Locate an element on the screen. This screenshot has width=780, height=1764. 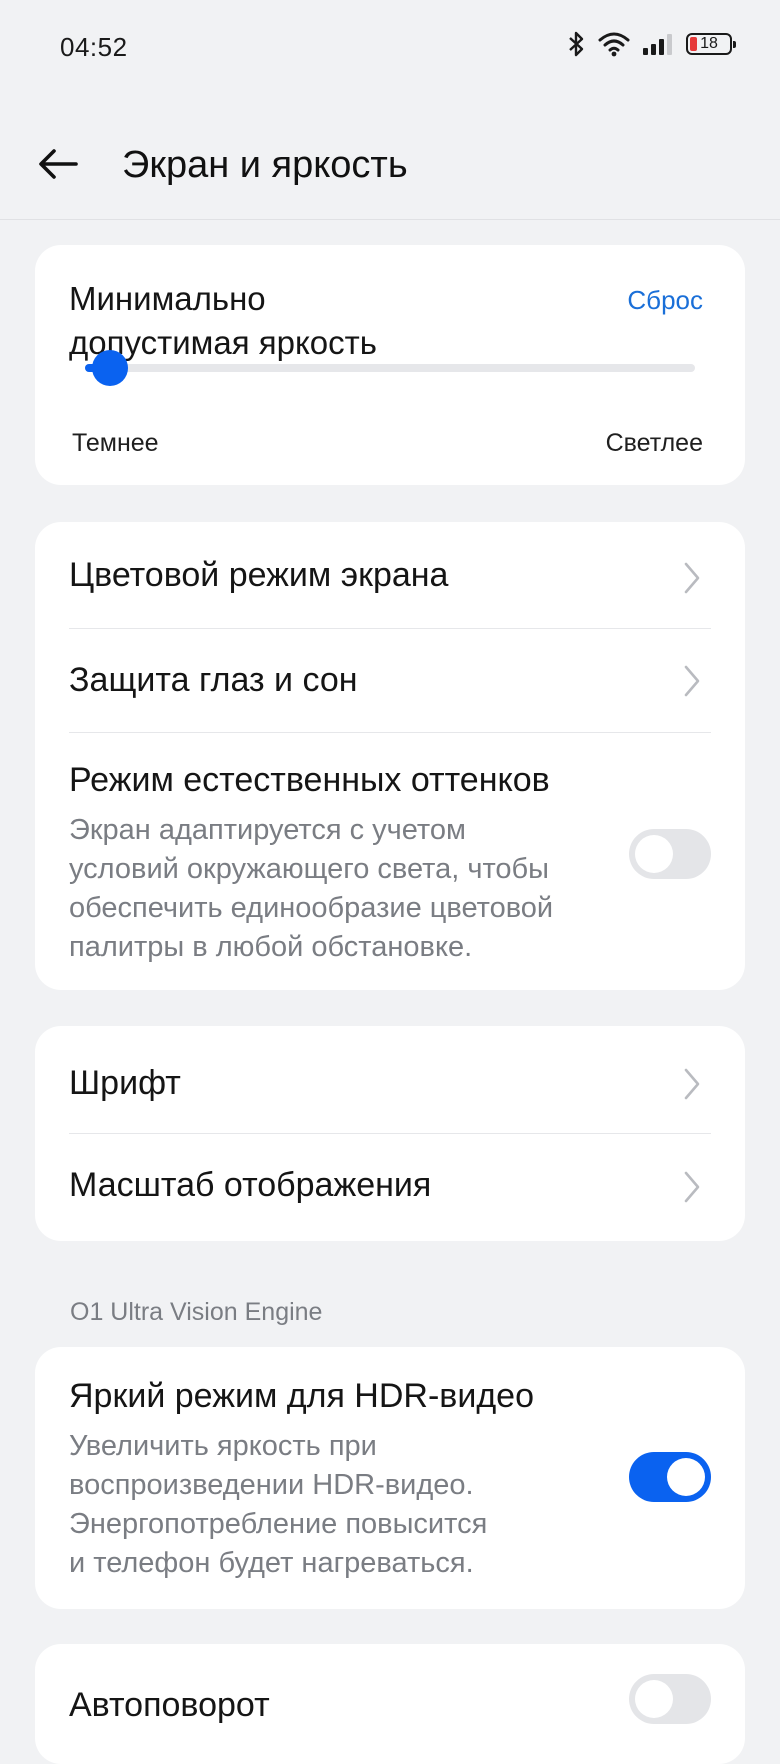
brightness-slider is located at coordinates (390, 368).